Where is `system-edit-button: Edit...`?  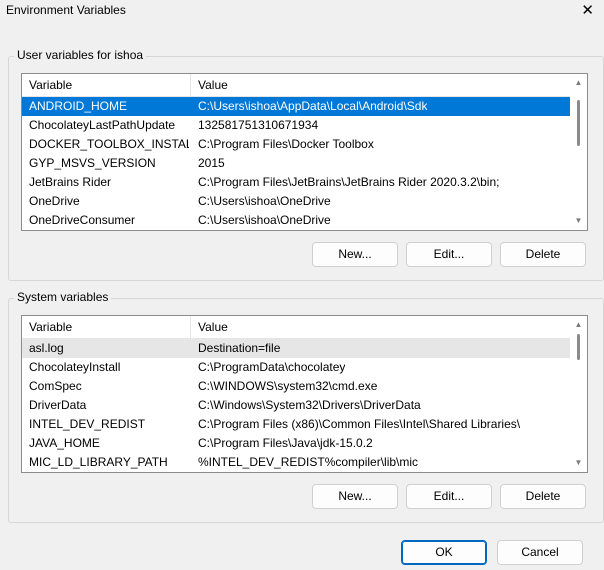 system-edit-button: Edit... is located at coordinates (449, 496).